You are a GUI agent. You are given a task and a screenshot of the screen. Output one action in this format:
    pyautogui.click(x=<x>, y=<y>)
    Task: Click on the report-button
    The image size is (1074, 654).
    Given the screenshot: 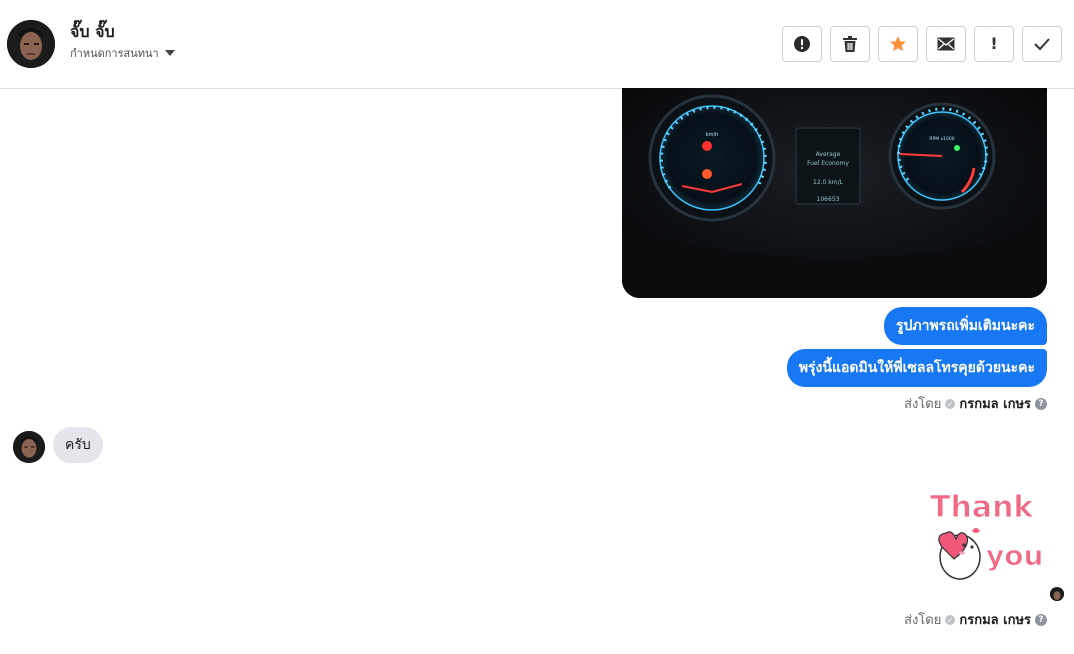 What is the action you would take?
    pyautogui.click(x=802, y=44)
    